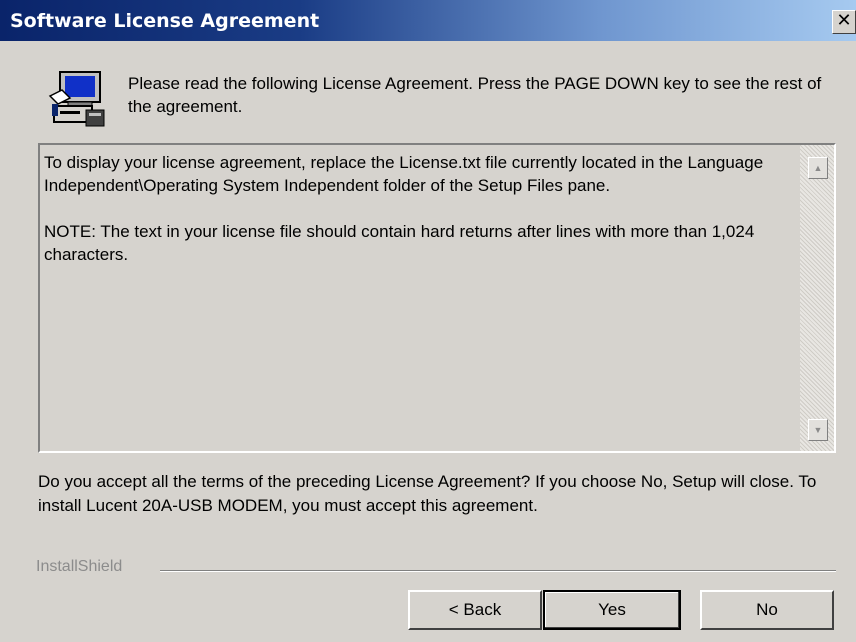 The image size is (856, 642). Describe the element at coordinates (428, 20) in the screenshot. I see `title-bar: Software License Agreement ✕` at that location.